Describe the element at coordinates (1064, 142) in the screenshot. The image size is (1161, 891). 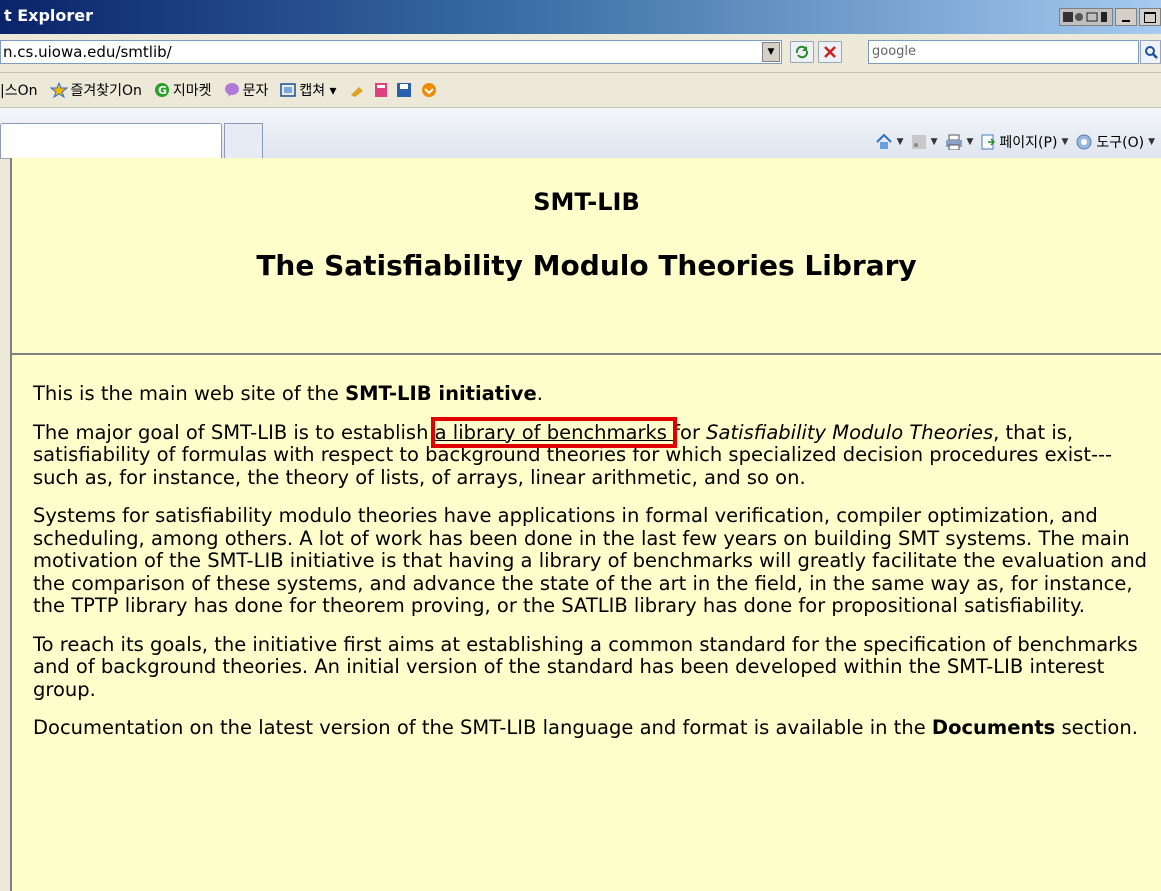
I see `page-dropdown-icon: ▼` at that location.